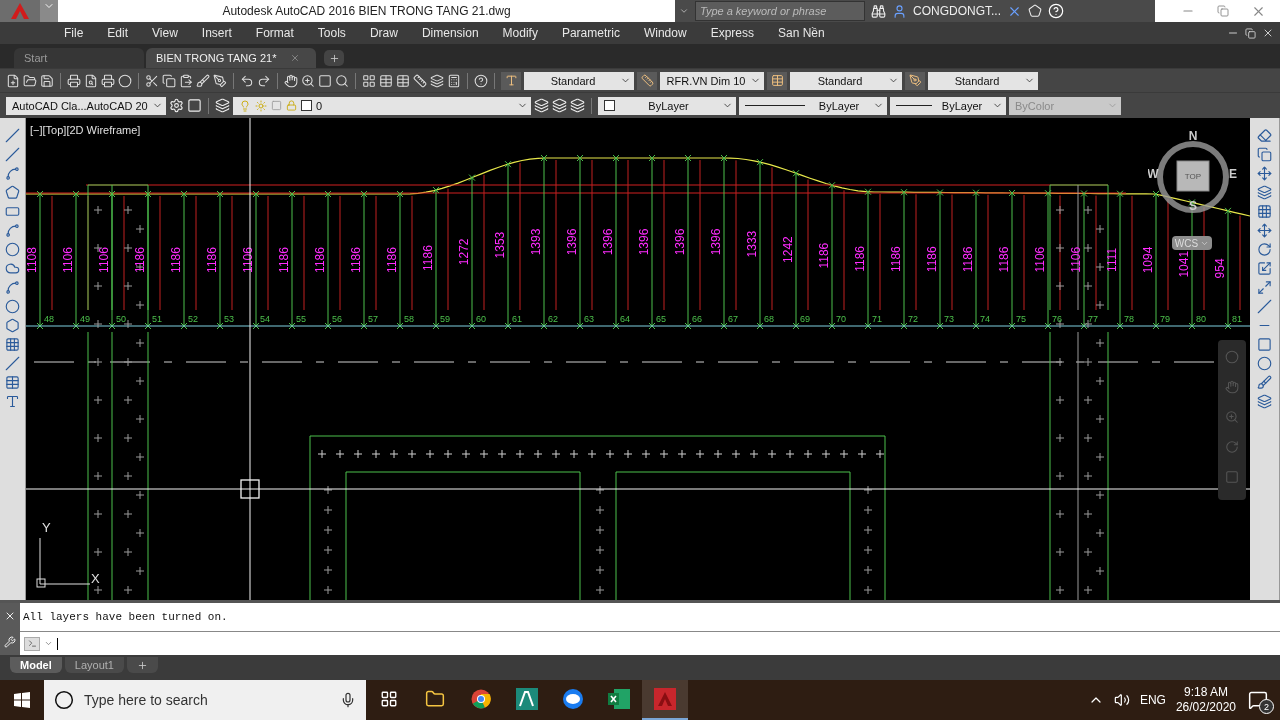 This screenshot has height=720, width=1280. Describe the element at coordinates (47, 80) in the screenshot. I see `save-icon` at that location.